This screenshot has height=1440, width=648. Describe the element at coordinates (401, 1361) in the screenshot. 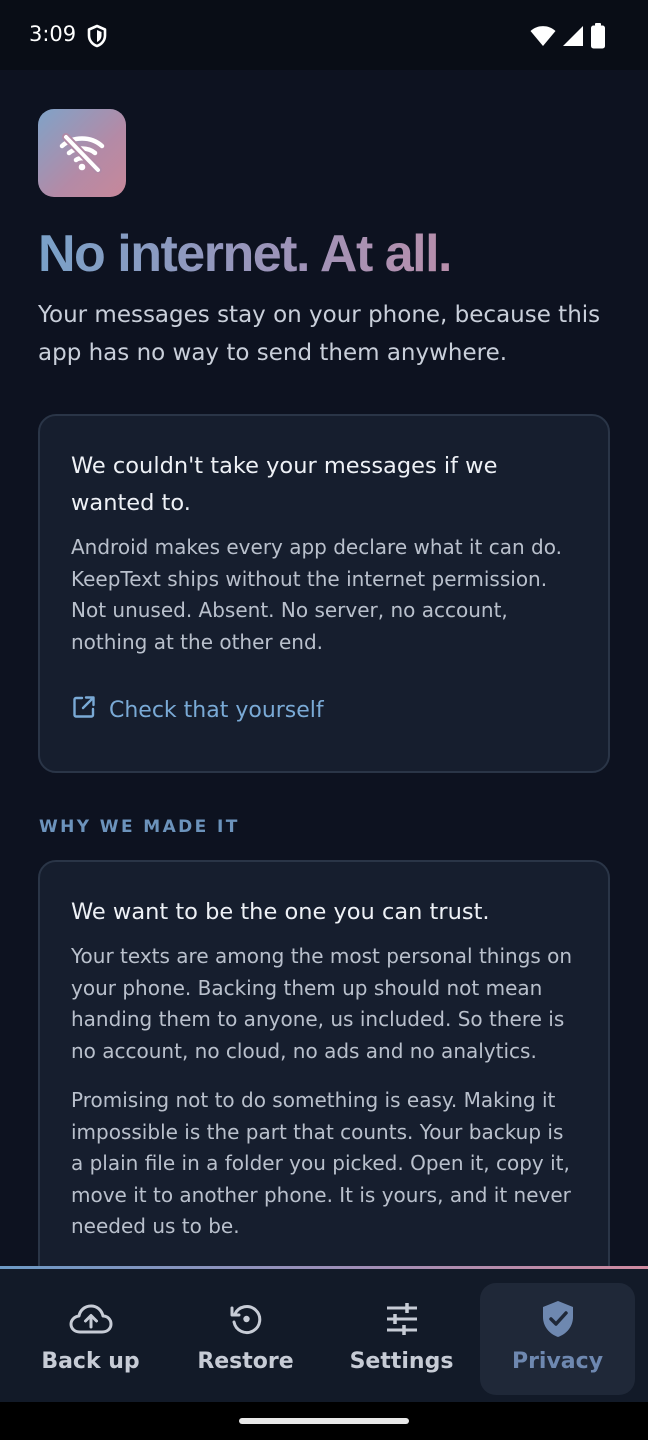

I see `nav-label: Settings` at that location.